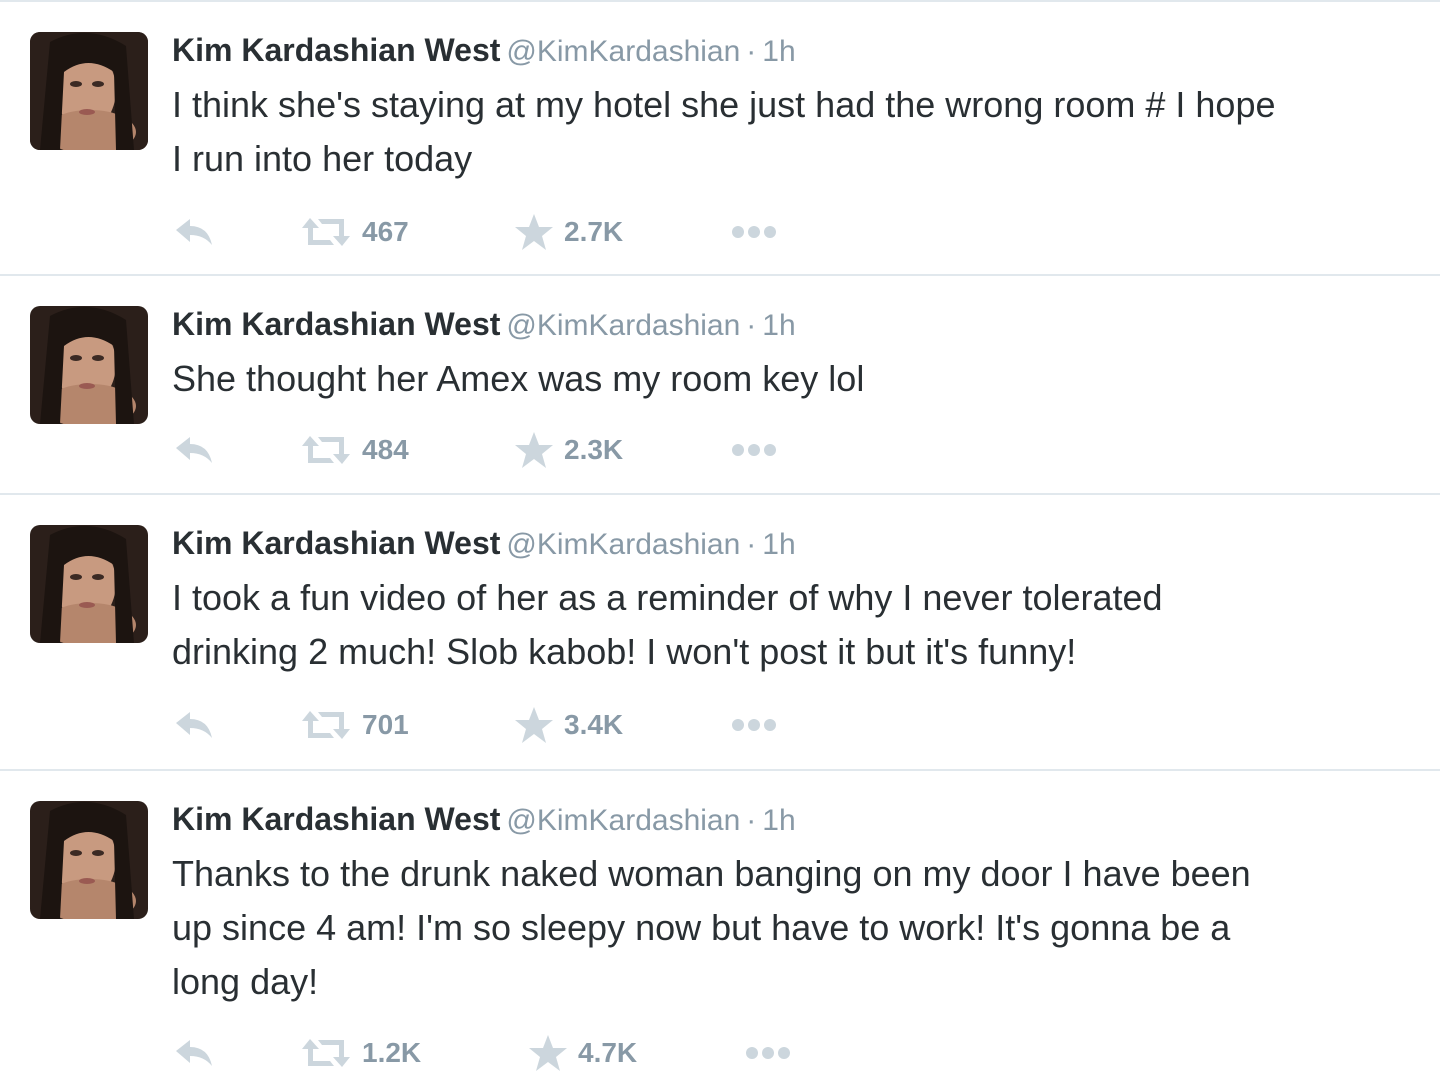  I want to click on retweet-count: 484, so click(385, 449).